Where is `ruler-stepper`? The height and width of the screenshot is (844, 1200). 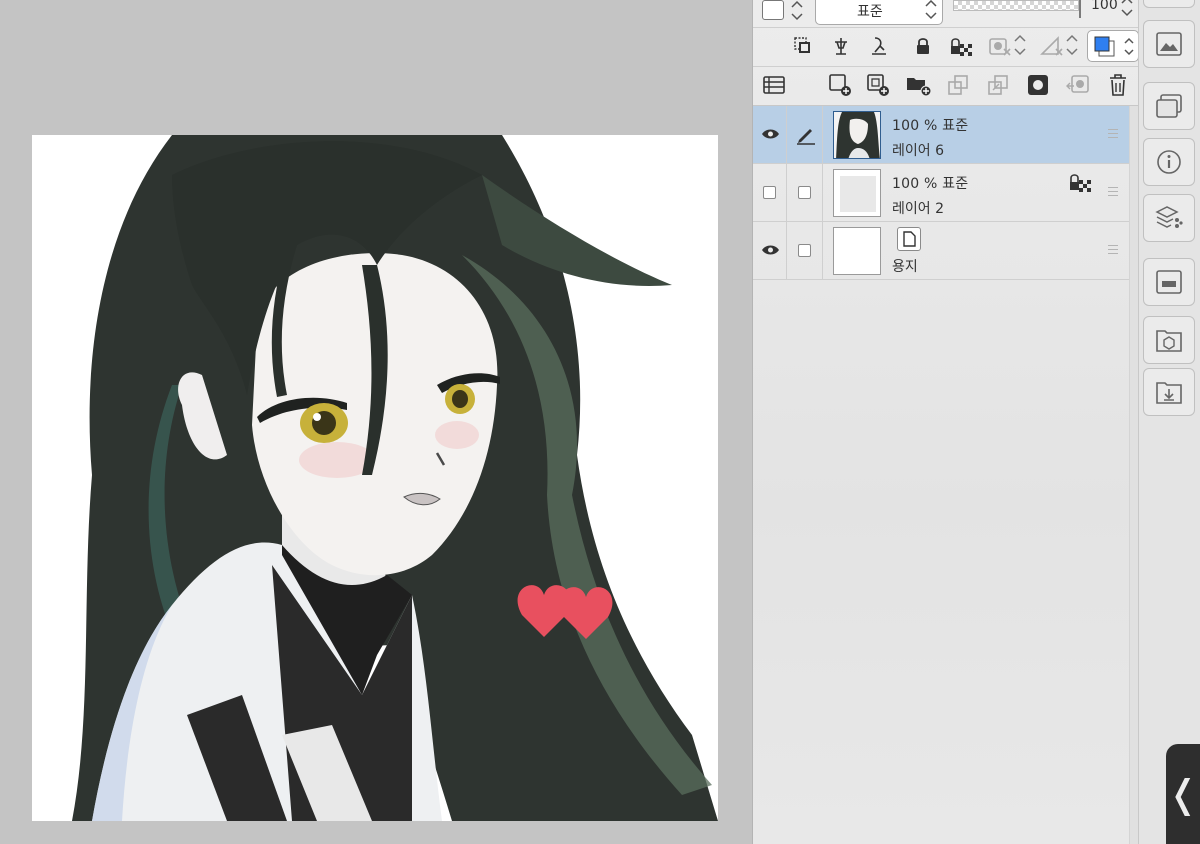
ruler-stepper is located at coordinates (1072, 47).